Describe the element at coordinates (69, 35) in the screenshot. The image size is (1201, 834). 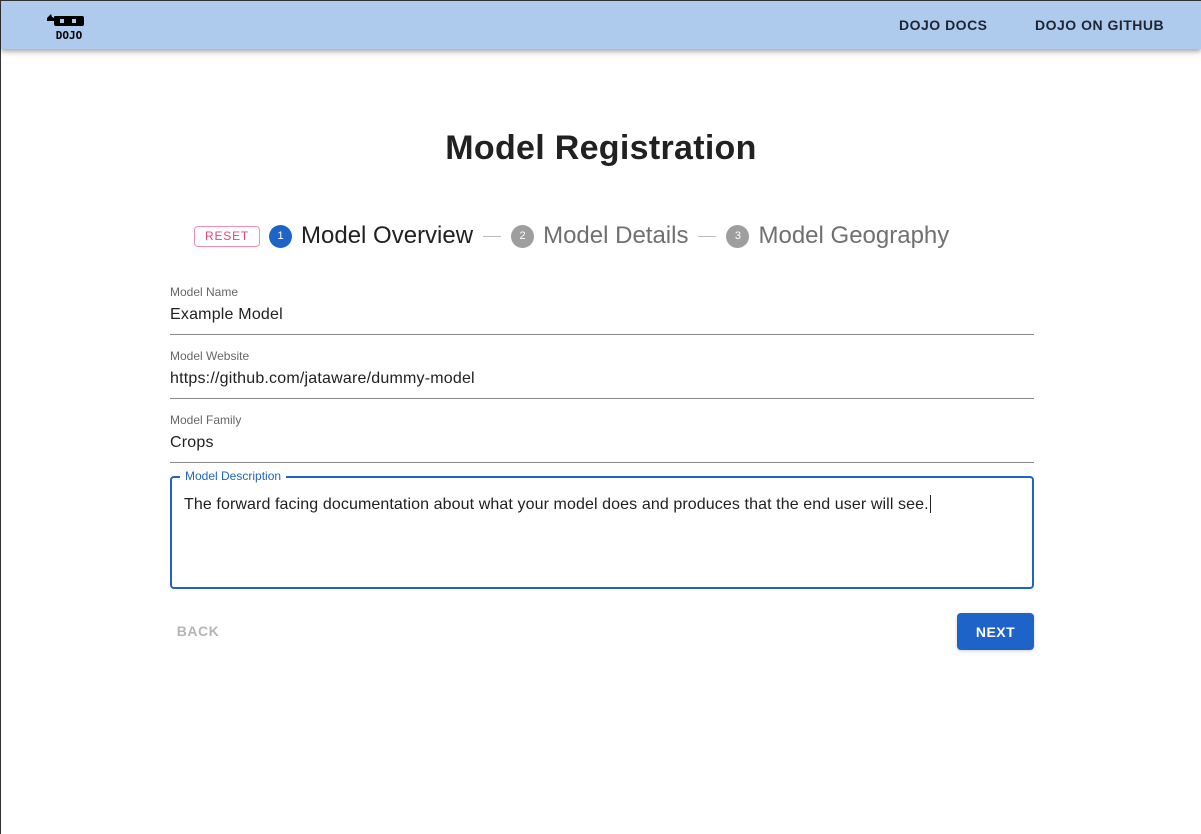
I see `svg-text: DOJO` at that location.